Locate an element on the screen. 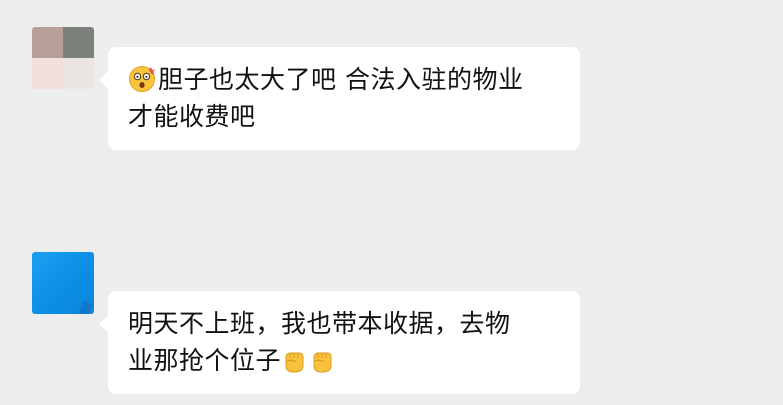  message-text: 业那抢个位子 is located at coordinates (205, 360).